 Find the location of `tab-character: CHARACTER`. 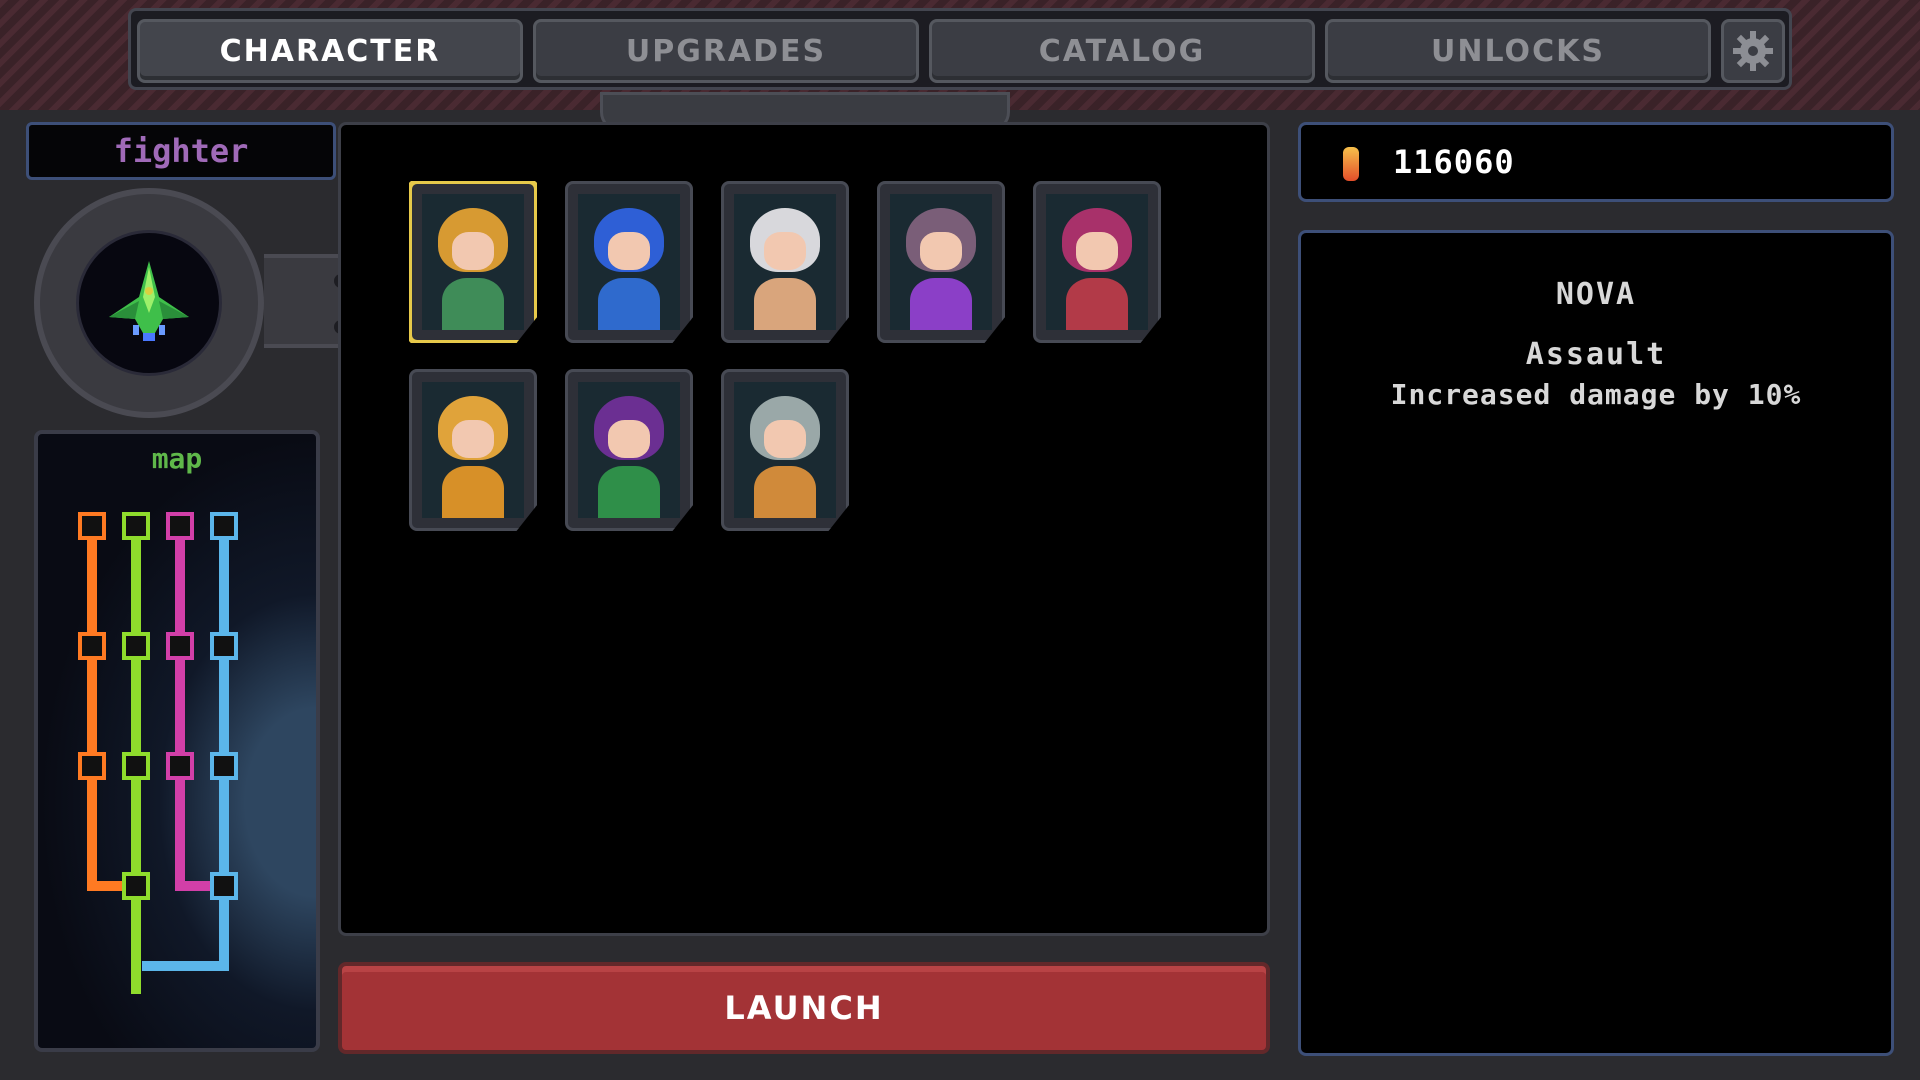

tab-character: CHARACTER is located at coordinates (330, 51).